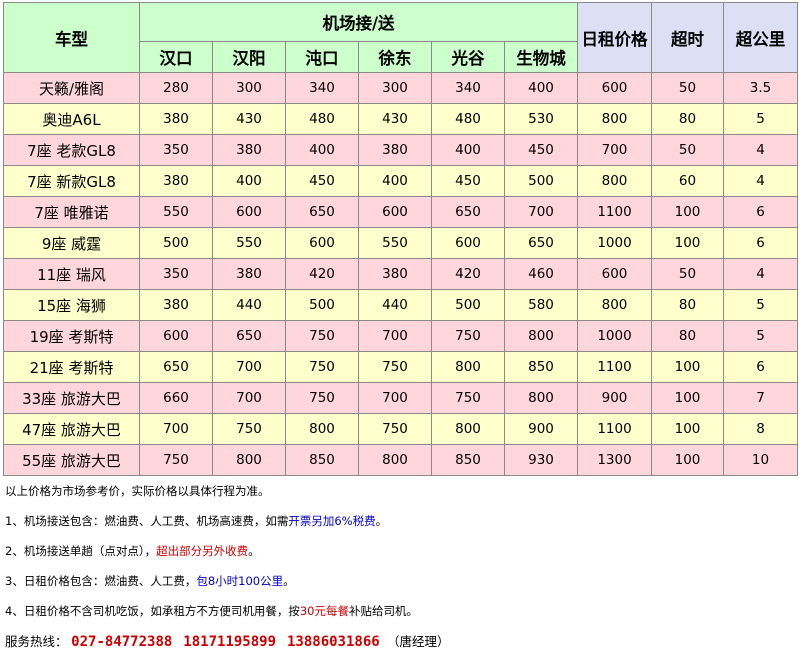 This screenshot has height=658, width=799. What do you see at coordinates (614, 305) in the screenshot?
I see `daily-price-cell: 800` at bounding box center [614, 305].